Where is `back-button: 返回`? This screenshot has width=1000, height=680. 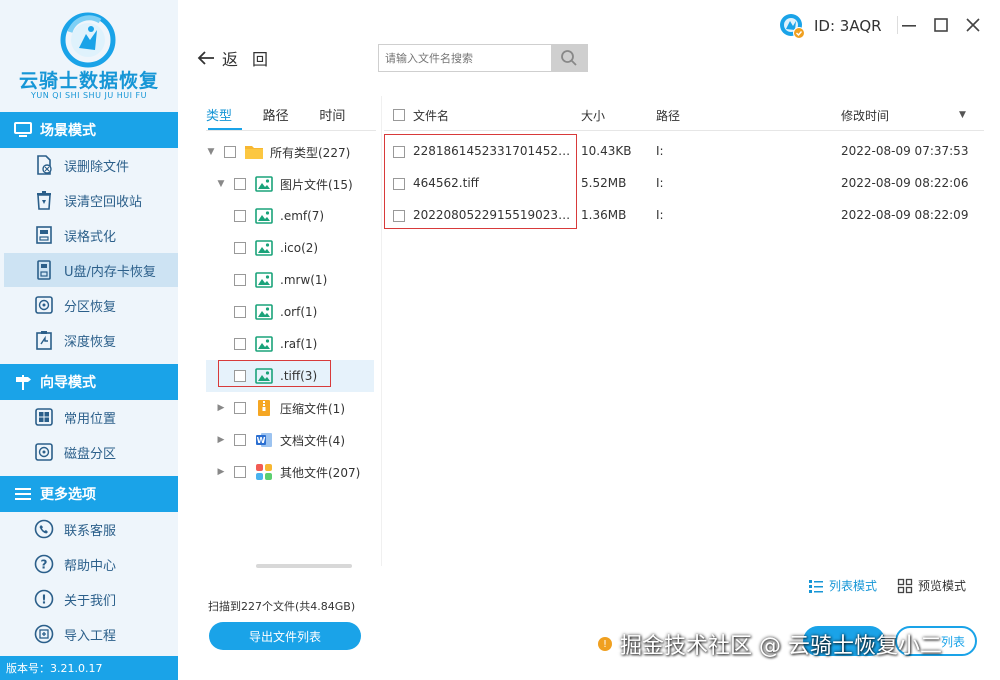
back-button: 返回 is located at coordinates (239, 58).